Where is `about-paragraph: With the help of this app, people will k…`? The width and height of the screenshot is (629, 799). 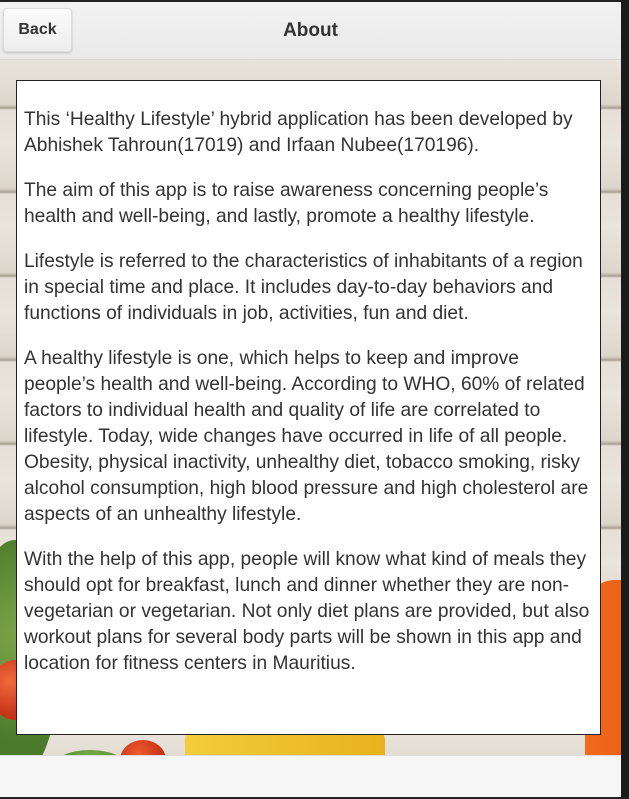 about-paragraph: With the help of this app, people will k… is located at coordinates (307, 611).